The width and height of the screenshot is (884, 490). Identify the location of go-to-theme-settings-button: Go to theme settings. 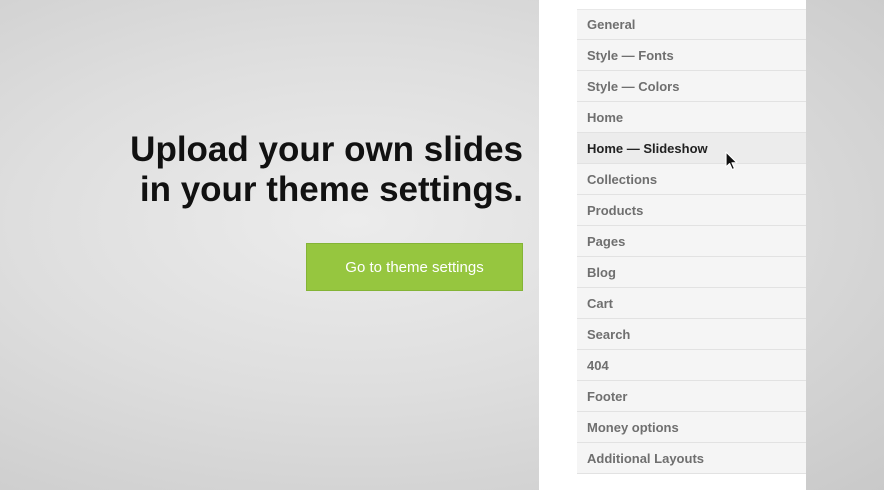
(414, 267).